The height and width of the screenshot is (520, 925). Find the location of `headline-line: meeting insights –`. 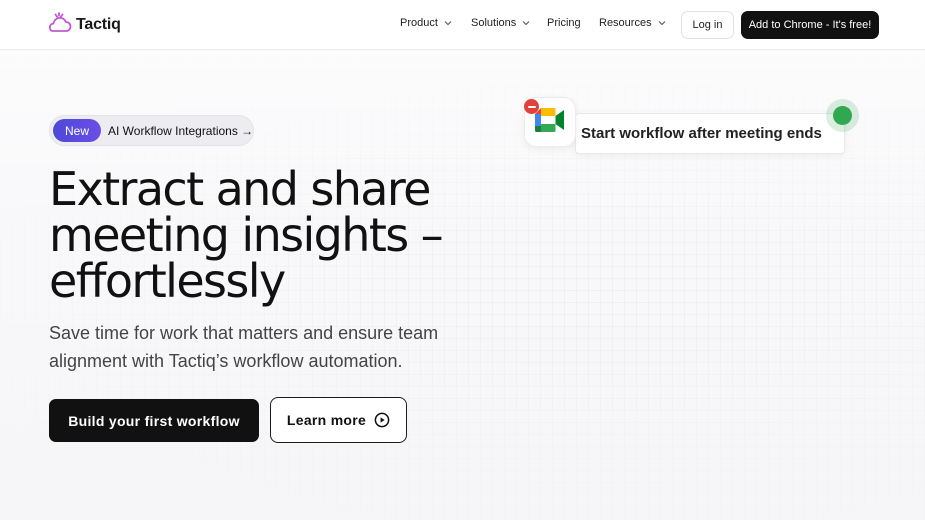

headline-line: meeting insights – is located at coordinates (246, 235).